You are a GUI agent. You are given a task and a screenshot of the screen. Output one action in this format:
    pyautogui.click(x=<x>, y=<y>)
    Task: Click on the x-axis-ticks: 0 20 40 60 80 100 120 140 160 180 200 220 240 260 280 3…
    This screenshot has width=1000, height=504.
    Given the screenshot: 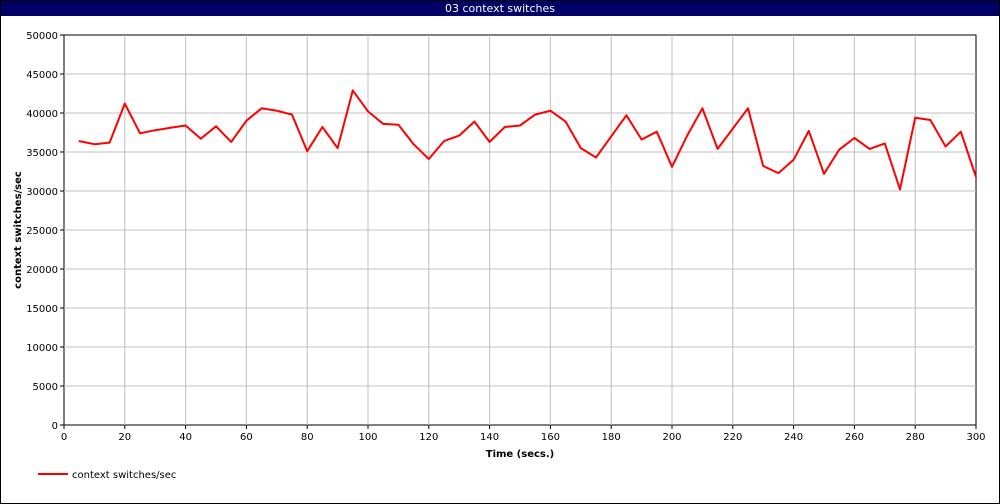 What is the action you would take?
    pyautogui.click(x=523, y=434)
    